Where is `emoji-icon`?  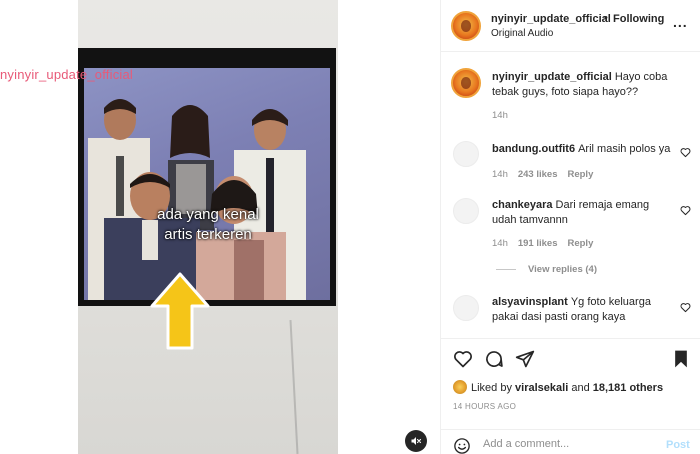 emoji-icon is located at coordinates (462, 445).